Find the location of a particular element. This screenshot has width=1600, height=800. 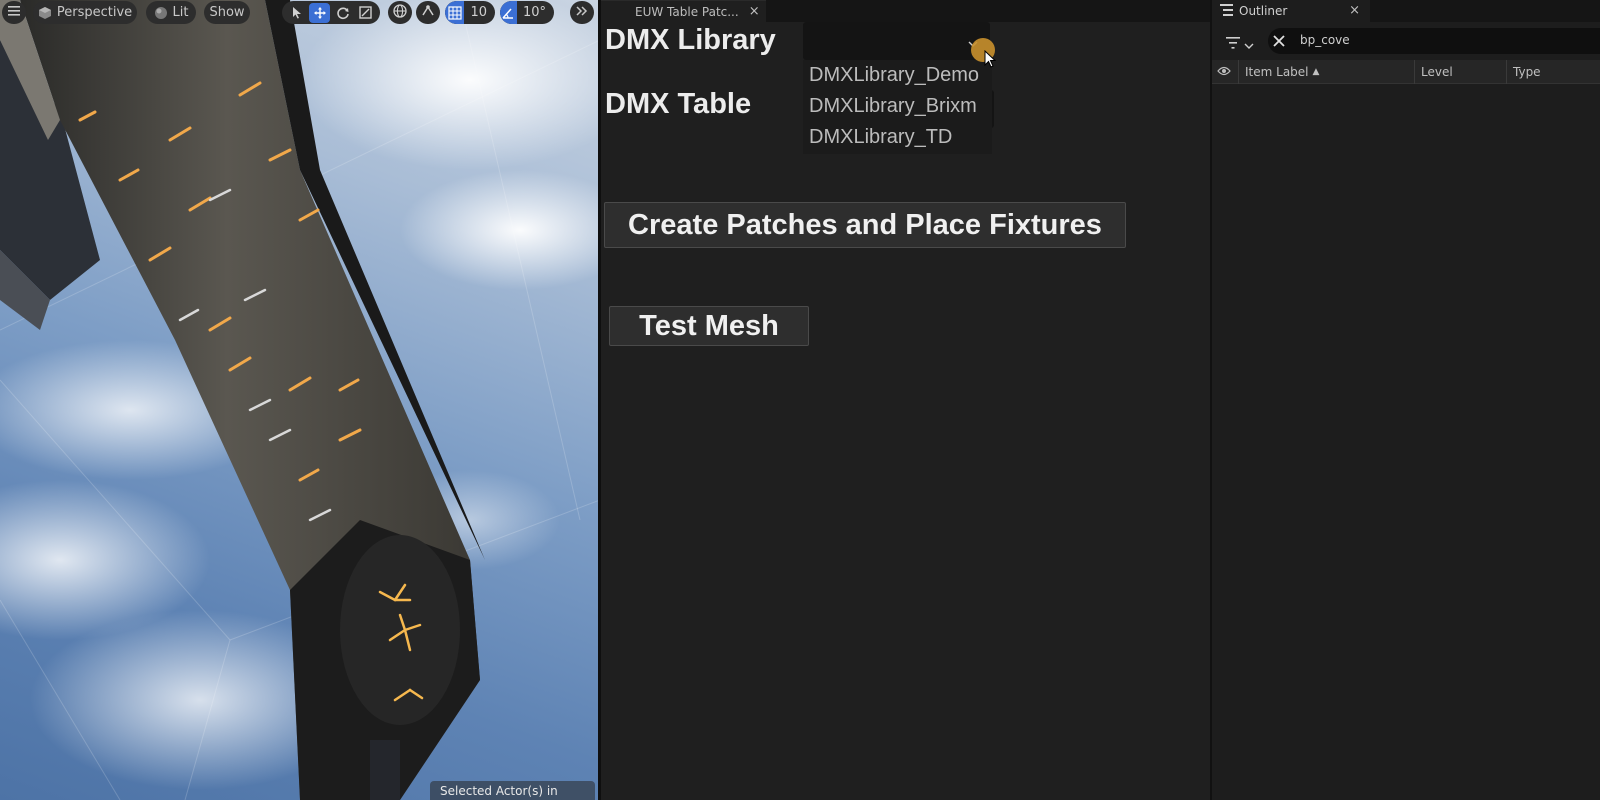

column-type-text: Type is located at coordinates (1527, 72).